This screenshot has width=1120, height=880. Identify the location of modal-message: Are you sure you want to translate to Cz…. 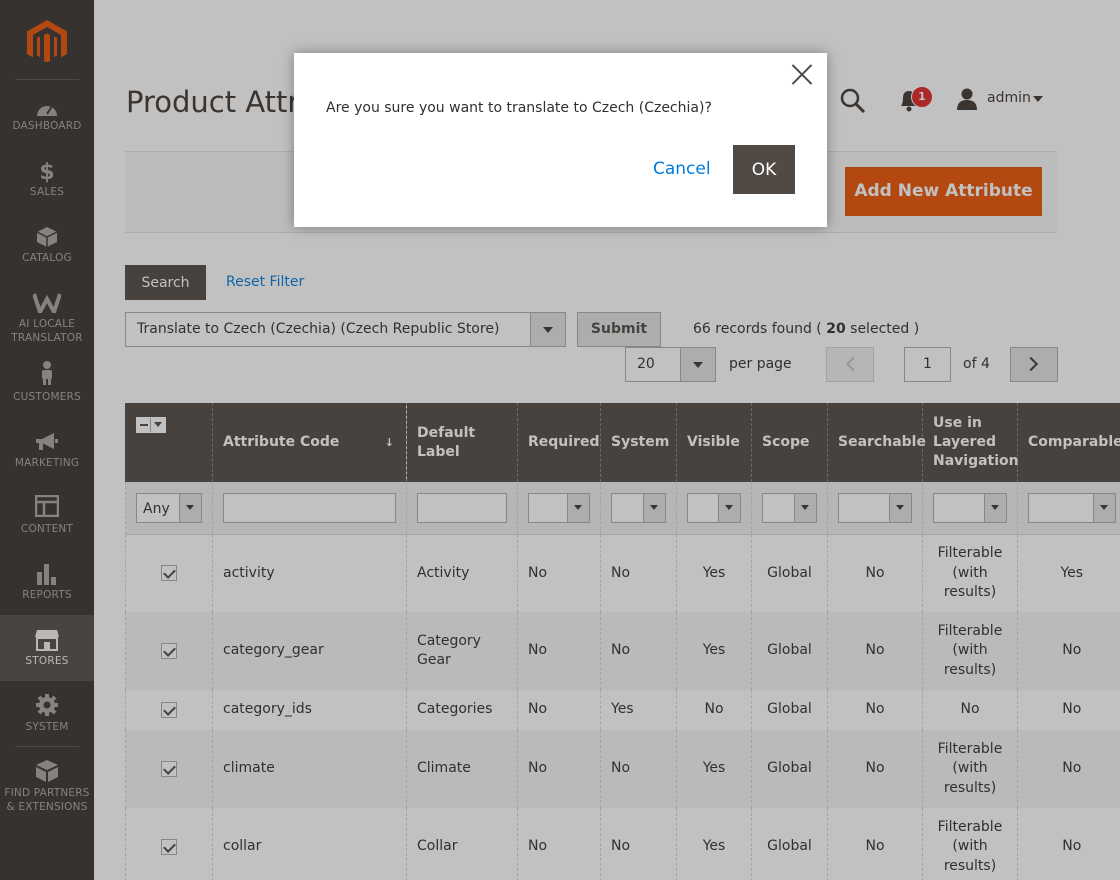
(519, 108).